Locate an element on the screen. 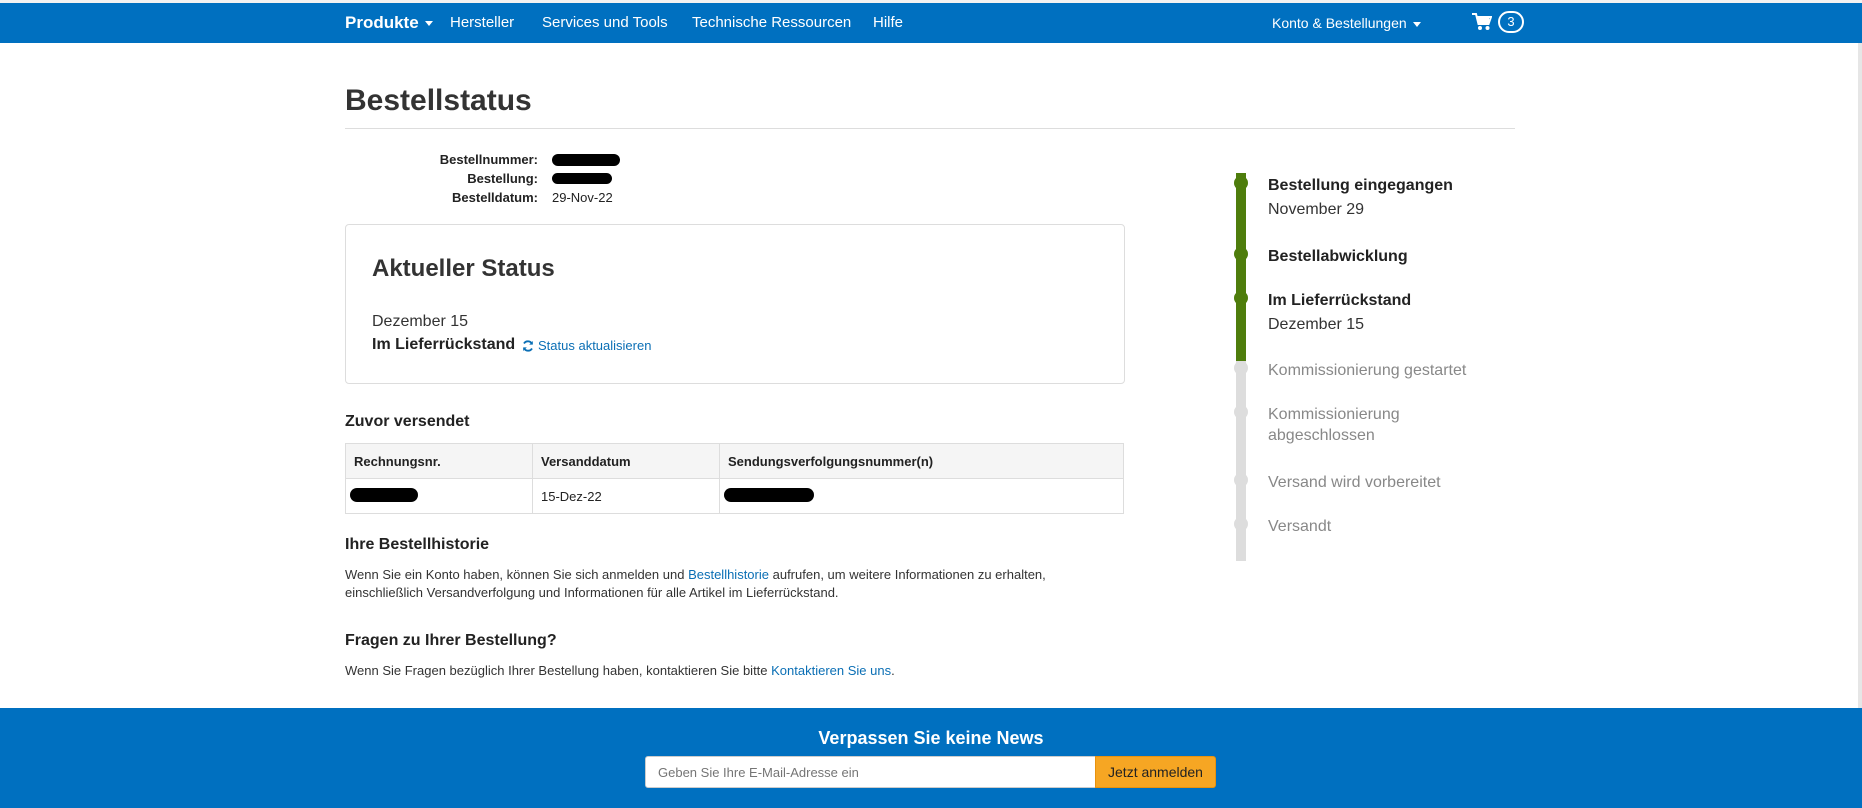  tracking-cell is located at coordinates (921, 496).